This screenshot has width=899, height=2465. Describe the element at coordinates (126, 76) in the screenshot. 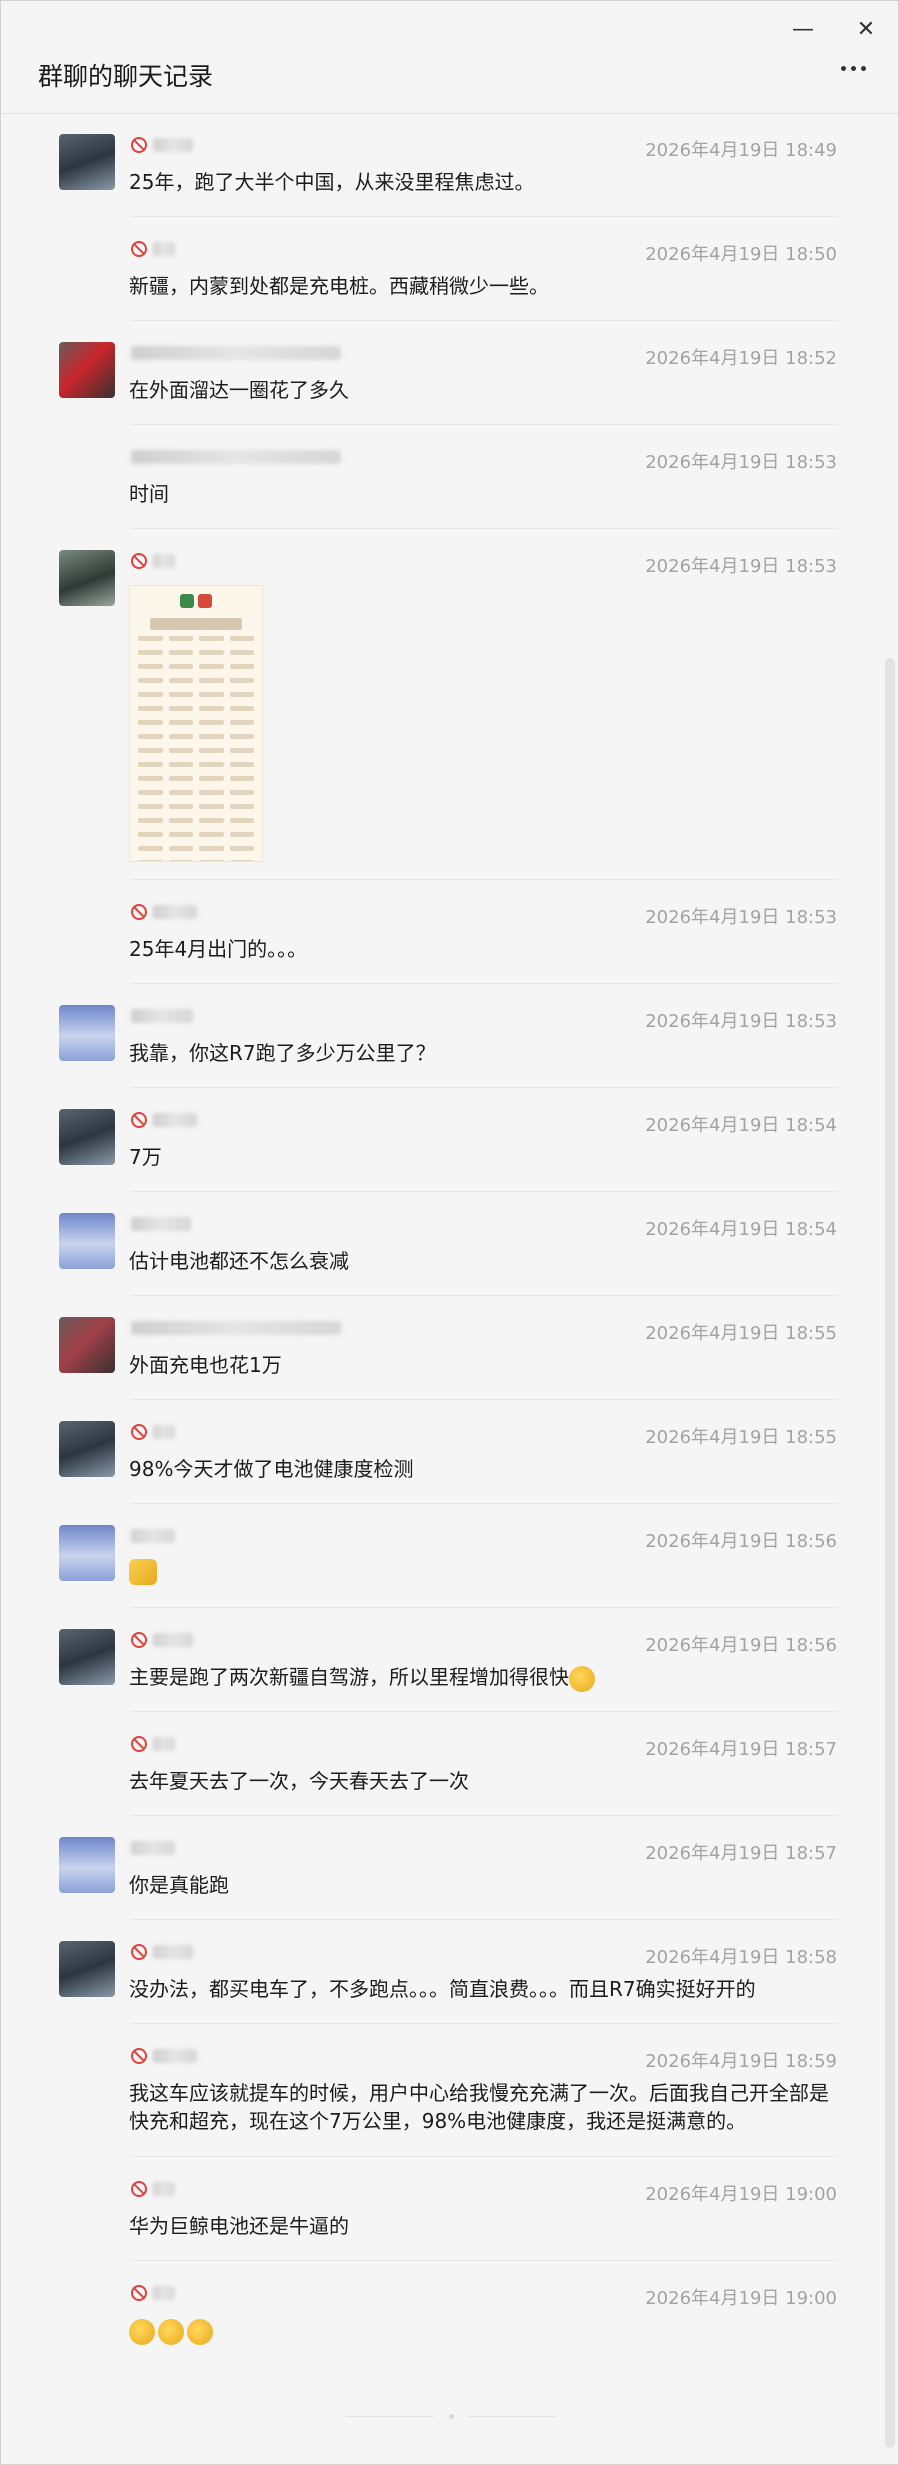

I see `window-title: 群聊的聊天记录` at that location.